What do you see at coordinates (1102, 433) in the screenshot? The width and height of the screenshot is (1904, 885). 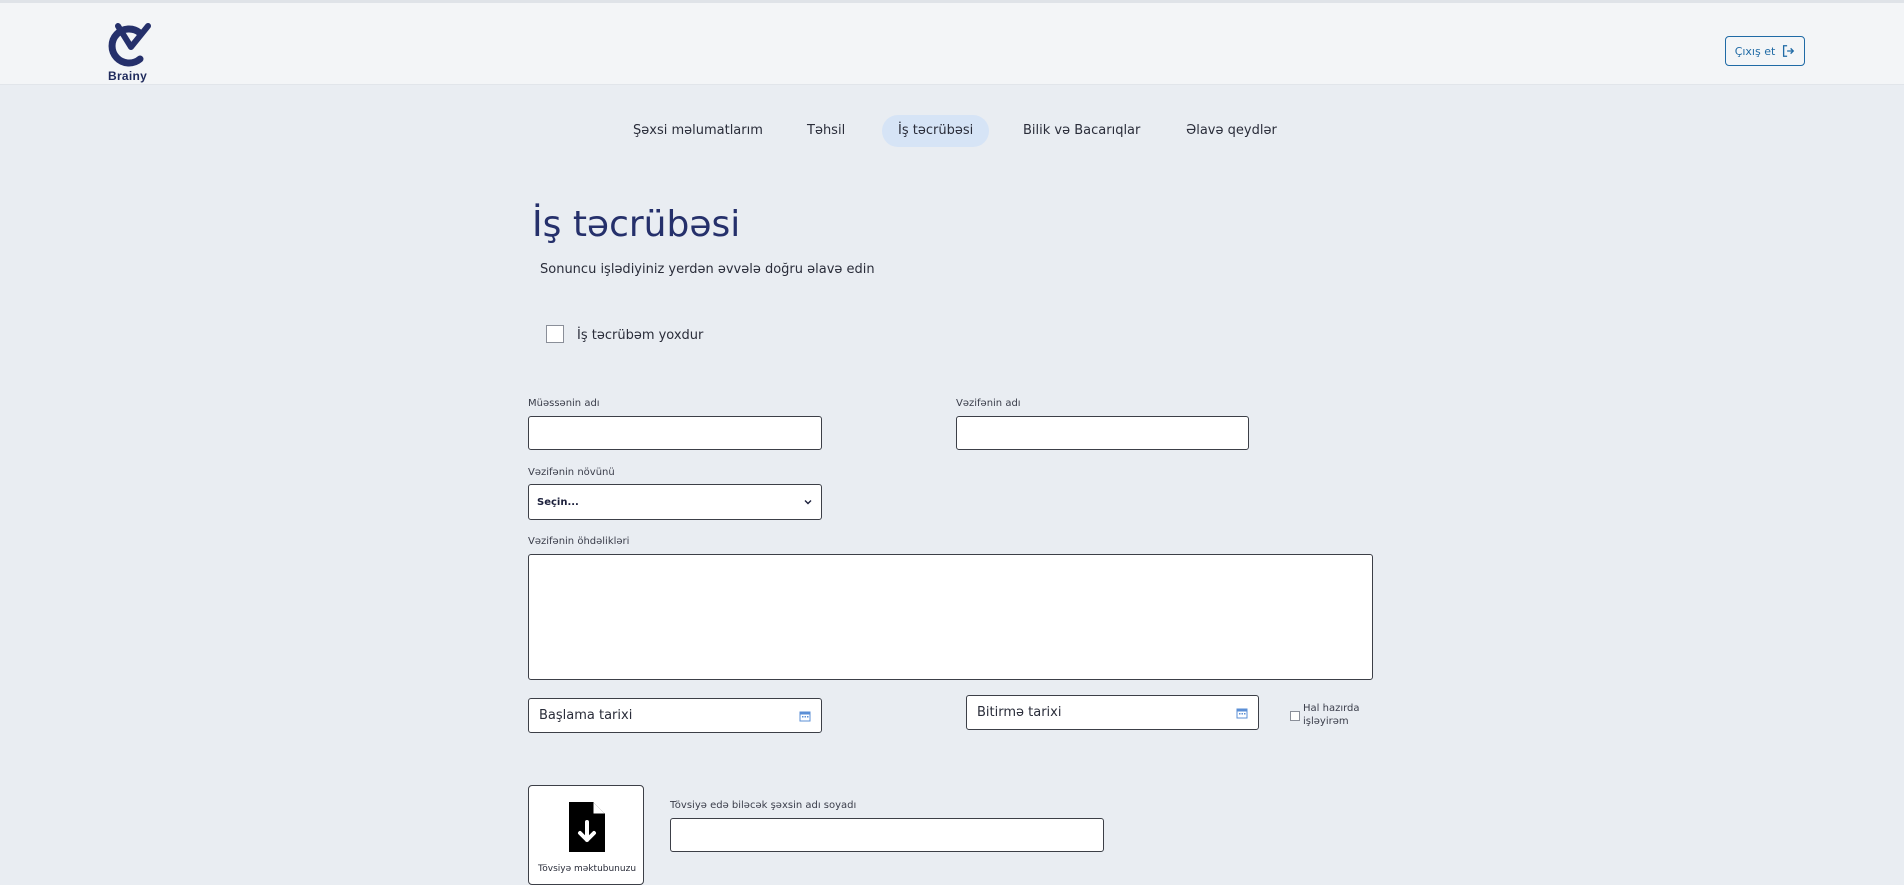 I see `position-input` at bounding box center [1102, 433].